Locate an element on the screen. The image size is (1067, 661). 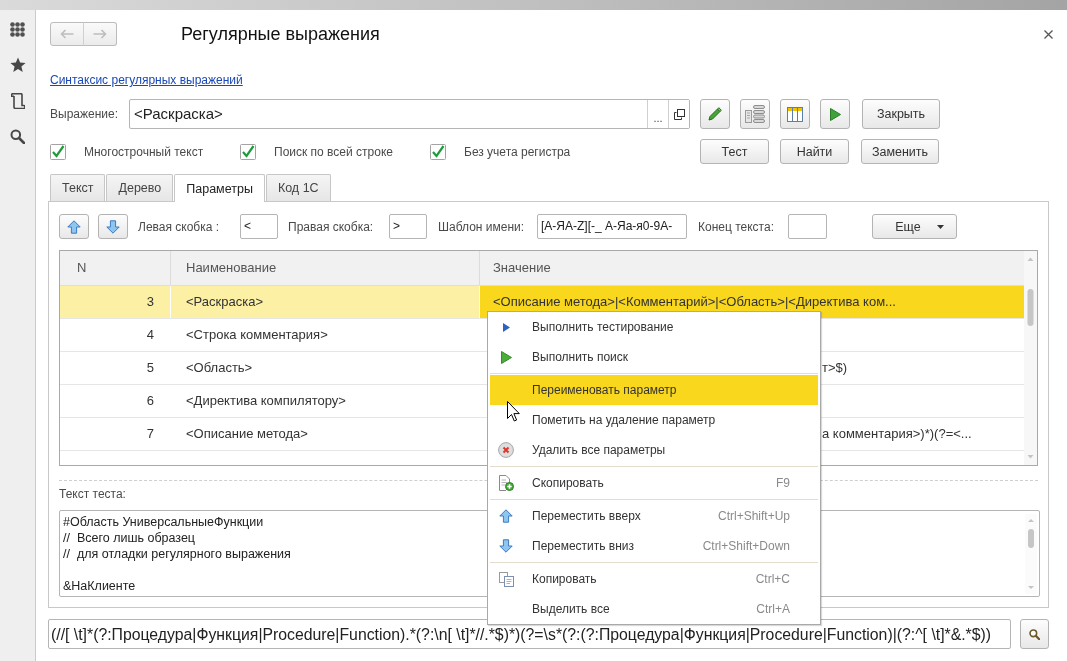
syntax-link: Синтаксис регулярных выражений is located at coordinates (146, 80).